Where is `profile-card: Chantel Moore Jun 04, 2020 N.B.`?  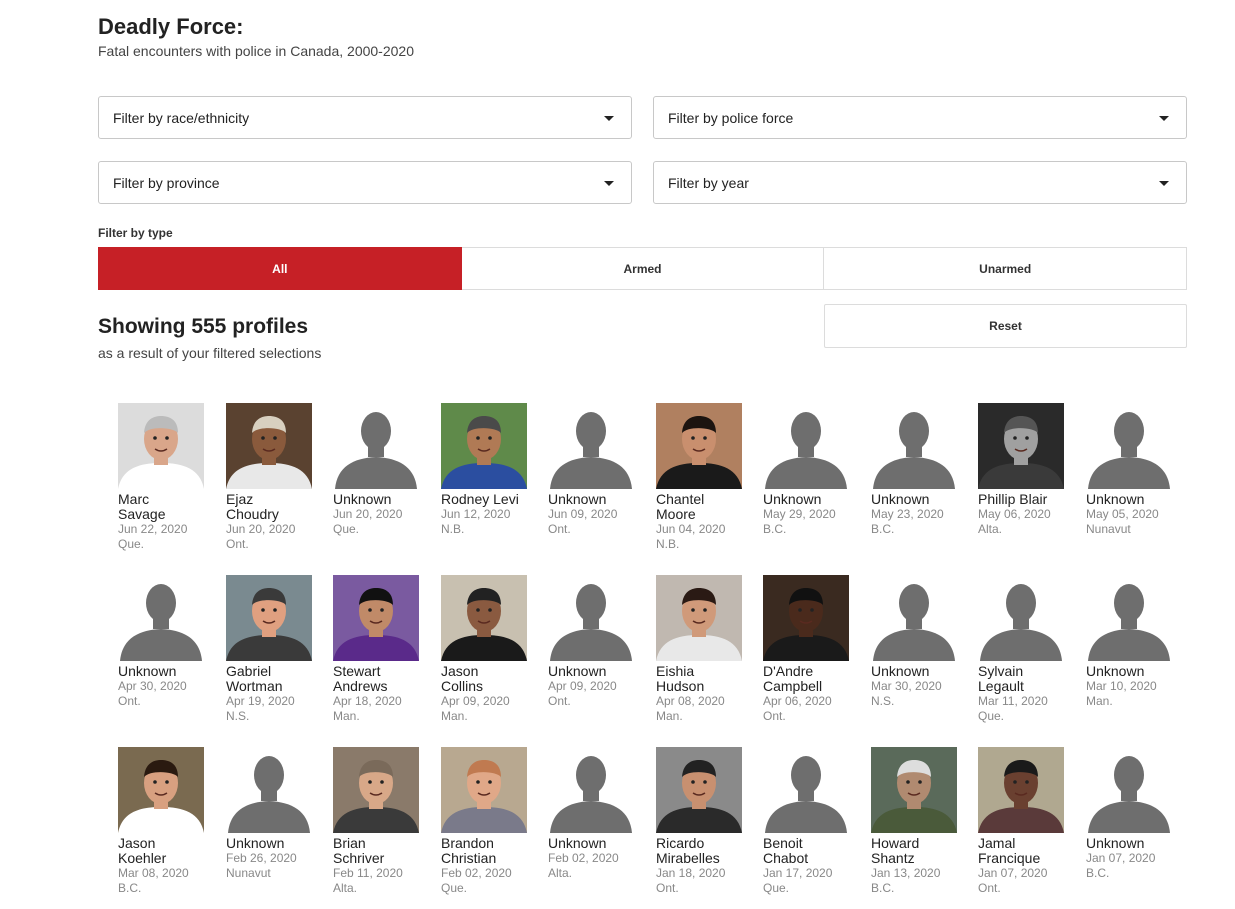 profile-card: Chantel Moore Jun 04, 2020 N.B. is located at coordinates (708, 477).